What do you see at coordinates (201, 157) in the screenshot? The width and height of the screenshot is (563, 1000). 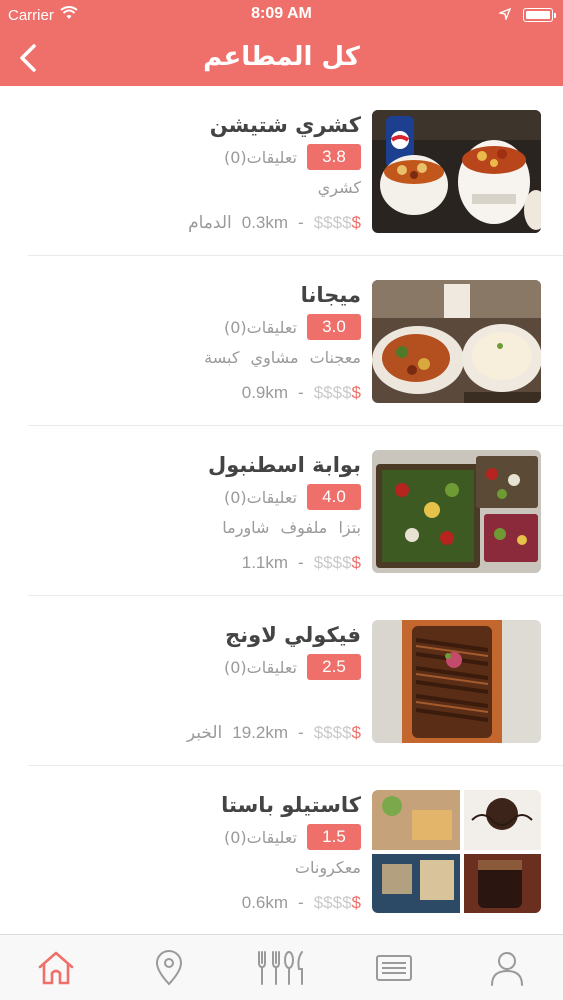 I see `rating-row: 3.8 تعليقات(0)` at bounding box center [201, 157].